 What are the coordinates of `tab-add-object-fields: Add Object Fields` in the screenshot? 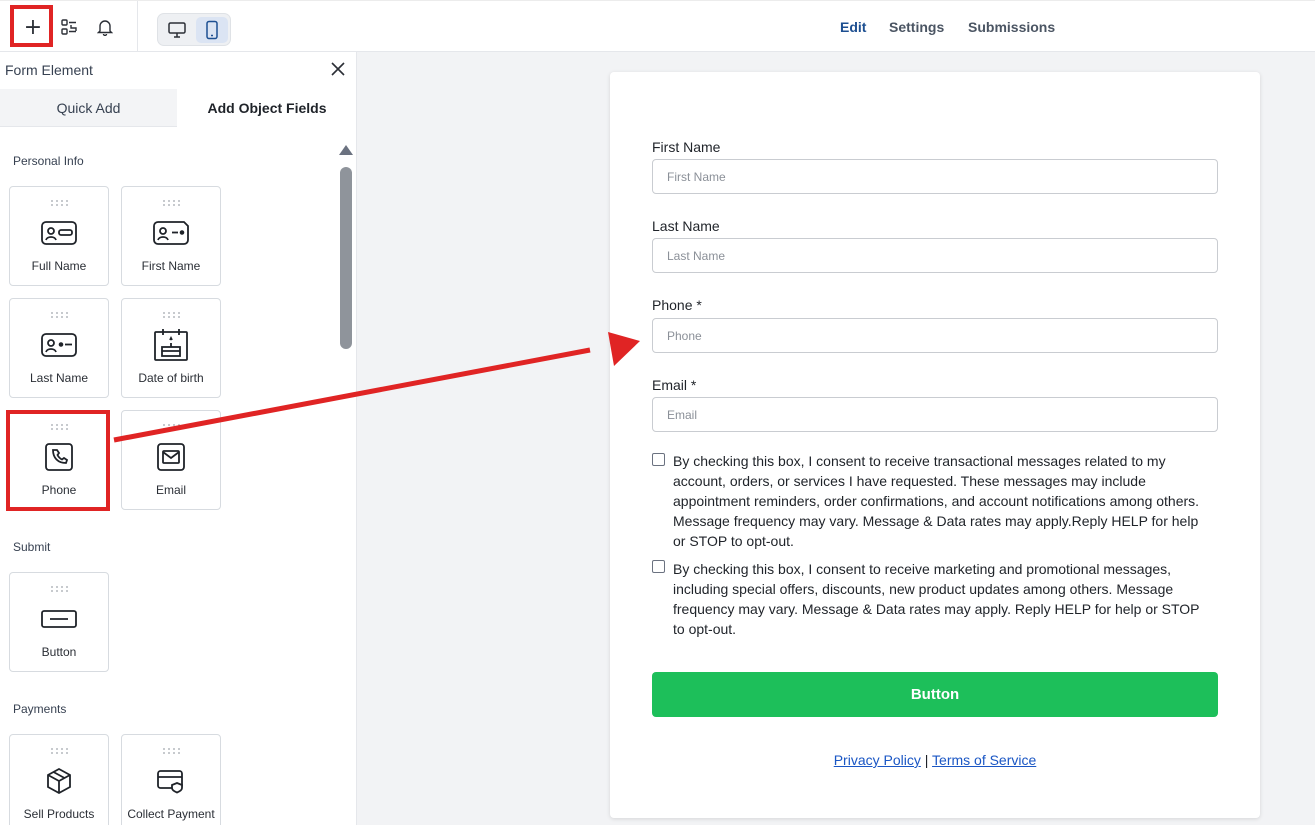 It's located at (266, 108).